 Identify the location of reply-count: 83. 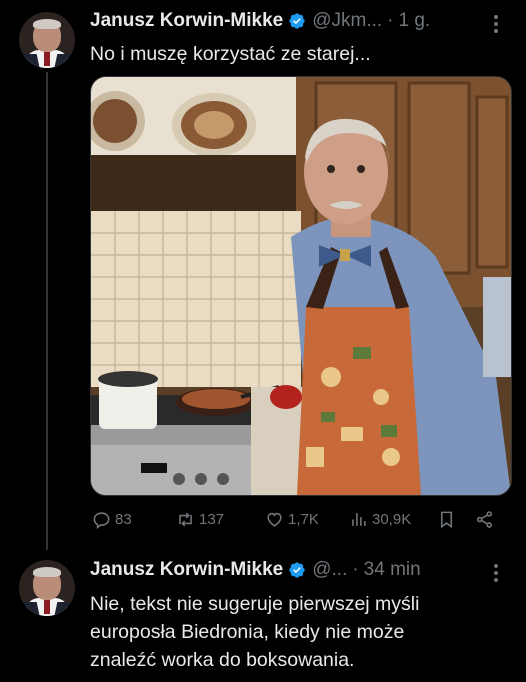
(123, 519).